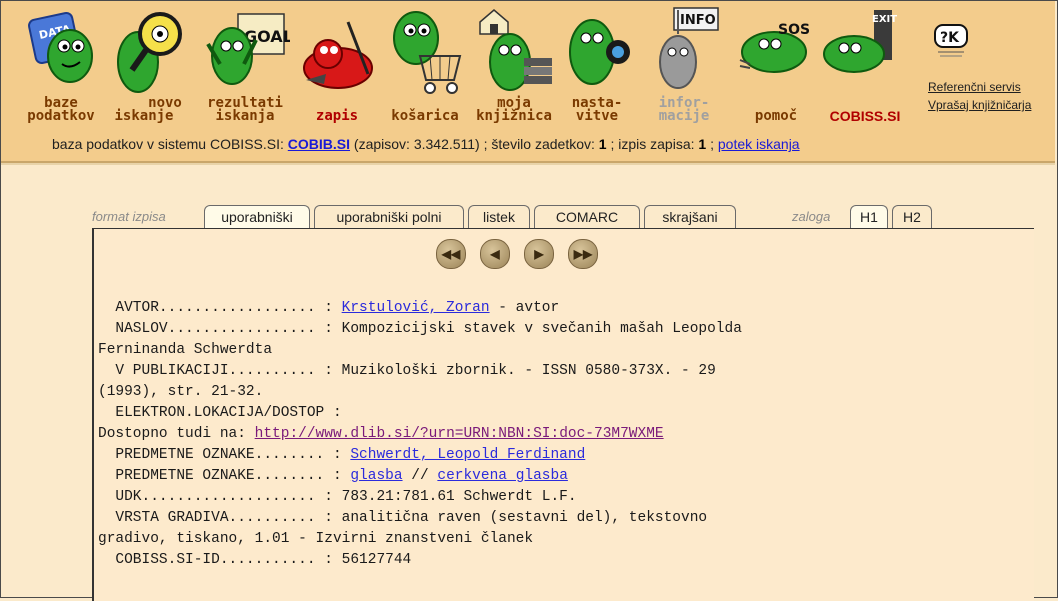  I want to click on nav-cobiss-si: EXIT COBISS.SI, so click(865, 69).